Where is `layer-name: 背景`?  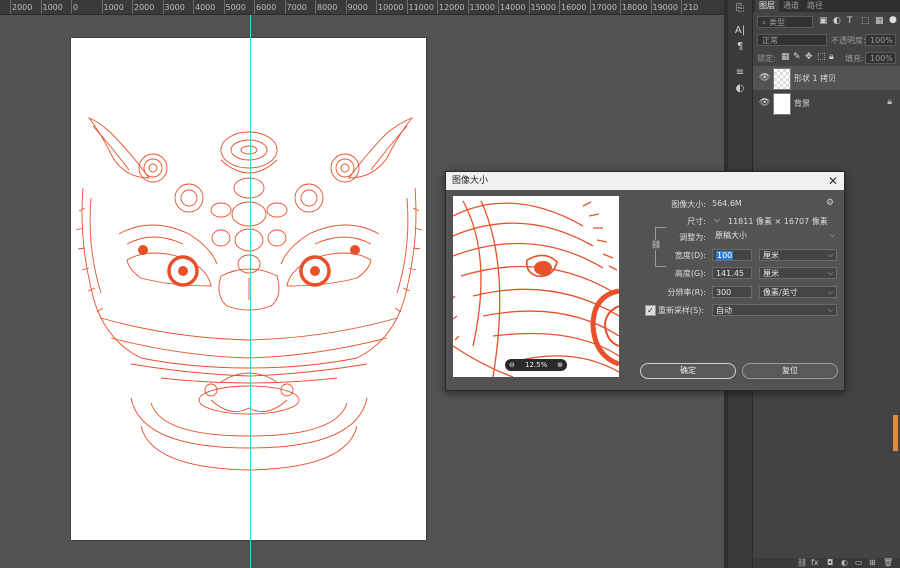 layer-name: 背景 is located at coordinates (802, 103).